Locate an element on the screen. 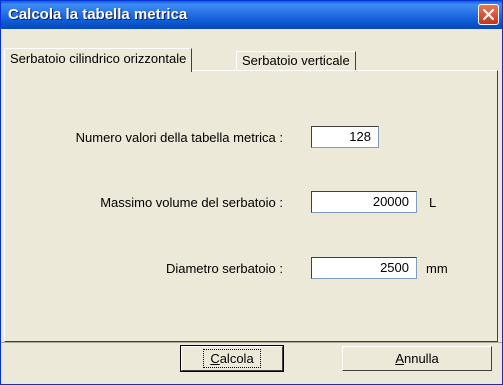 The image size is (503, 385). button-bar: Calcola Annulla is located at coordinates (251, 363).